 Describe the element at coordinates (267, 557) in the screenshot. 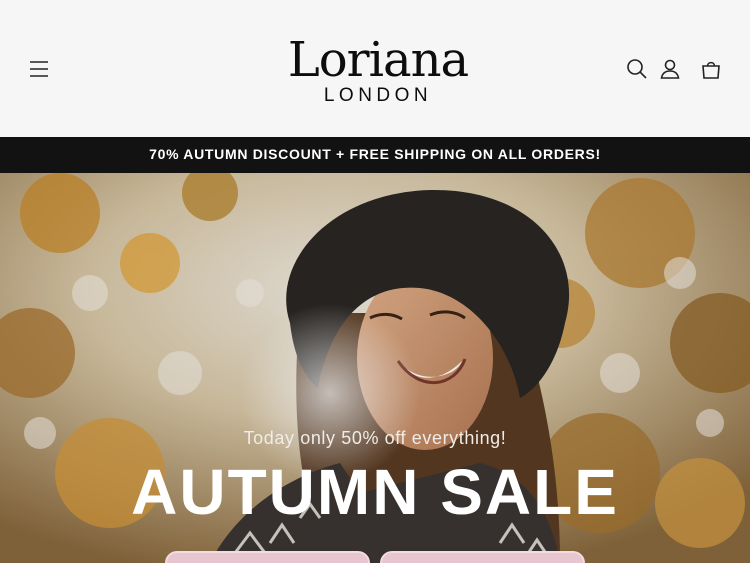

I see `hero-primary-button` at that location.